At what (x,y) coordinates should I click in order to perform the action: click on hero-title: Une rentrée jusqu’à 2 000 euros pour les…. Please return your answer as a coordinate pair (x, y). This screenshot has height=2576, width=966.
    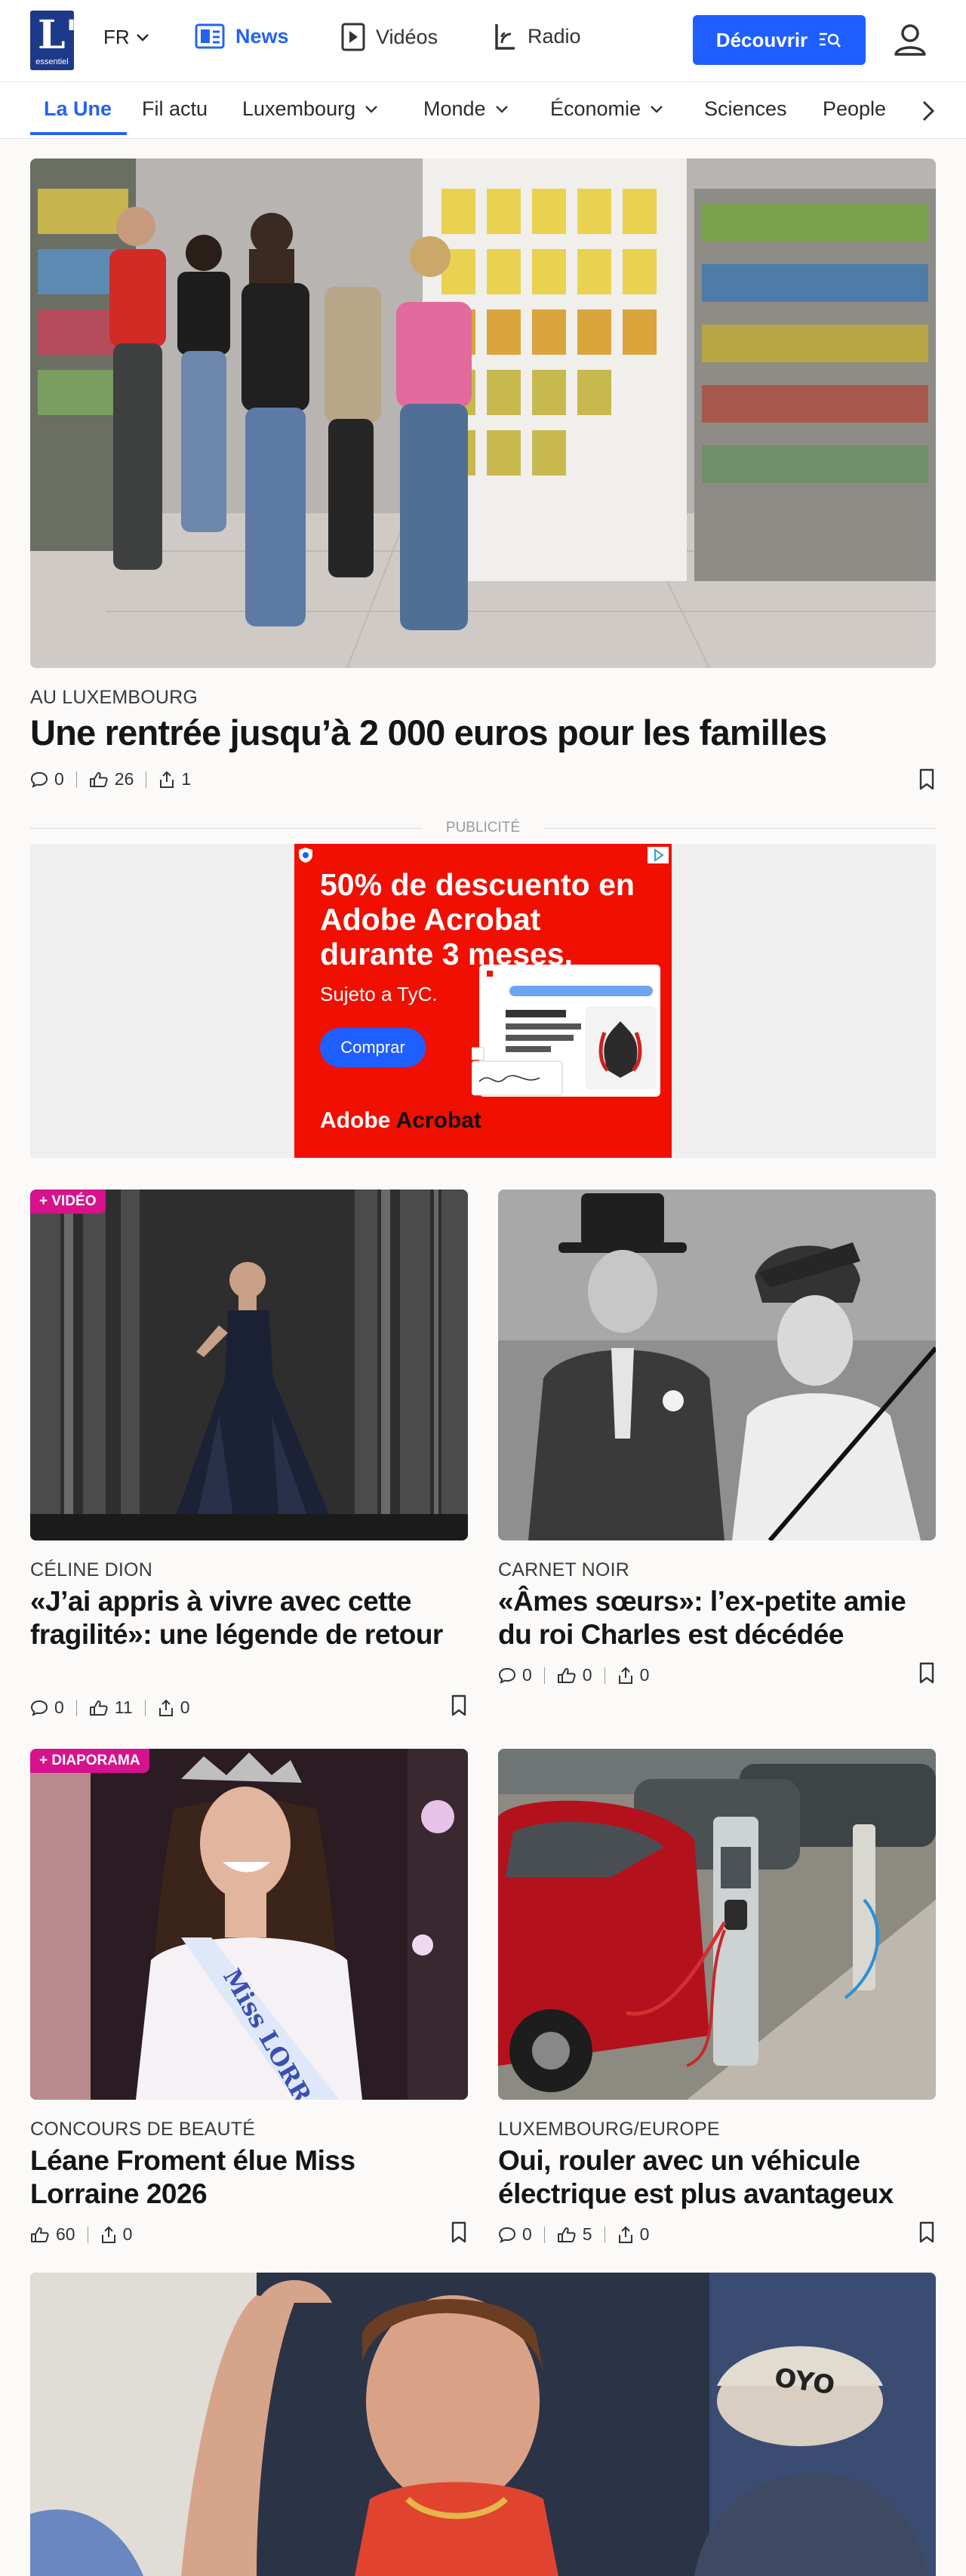
    Looking at the image, I should click on (475, 732).